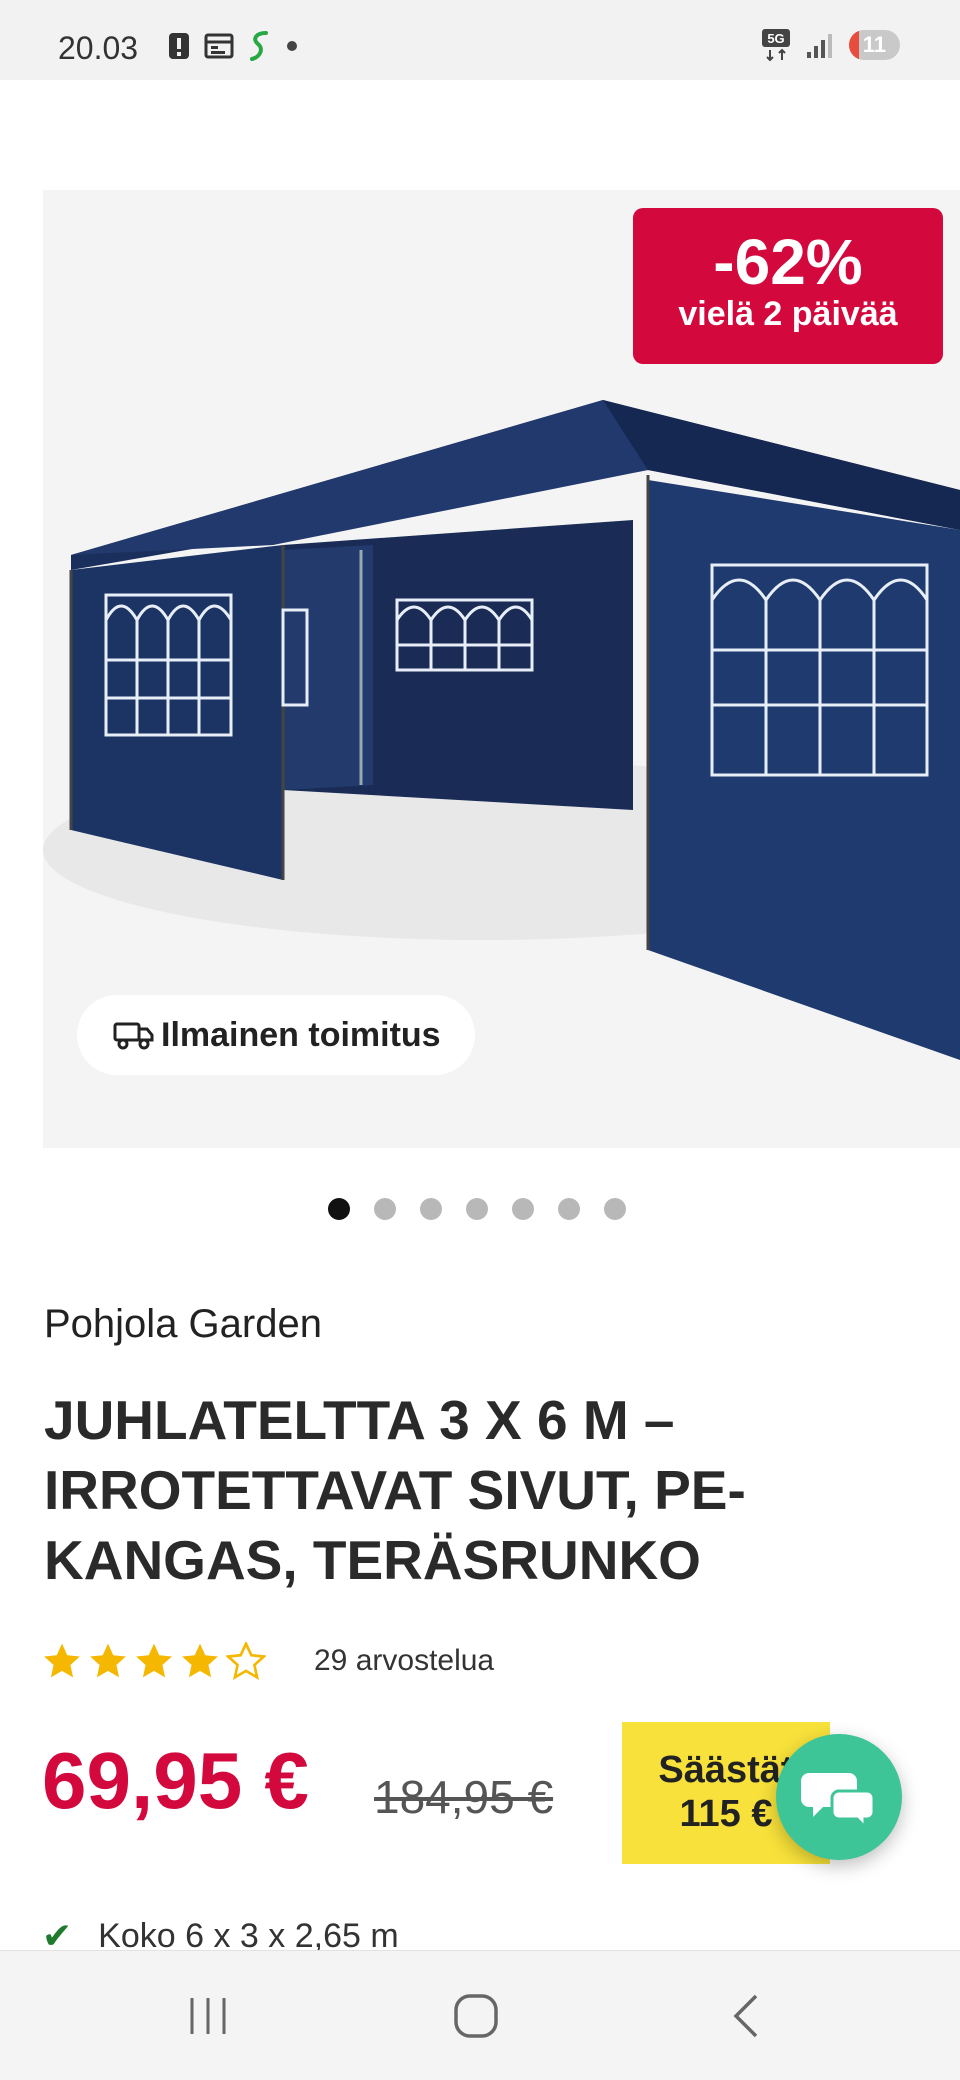  I want to click on star-empty-icon, so click(246, 1661).